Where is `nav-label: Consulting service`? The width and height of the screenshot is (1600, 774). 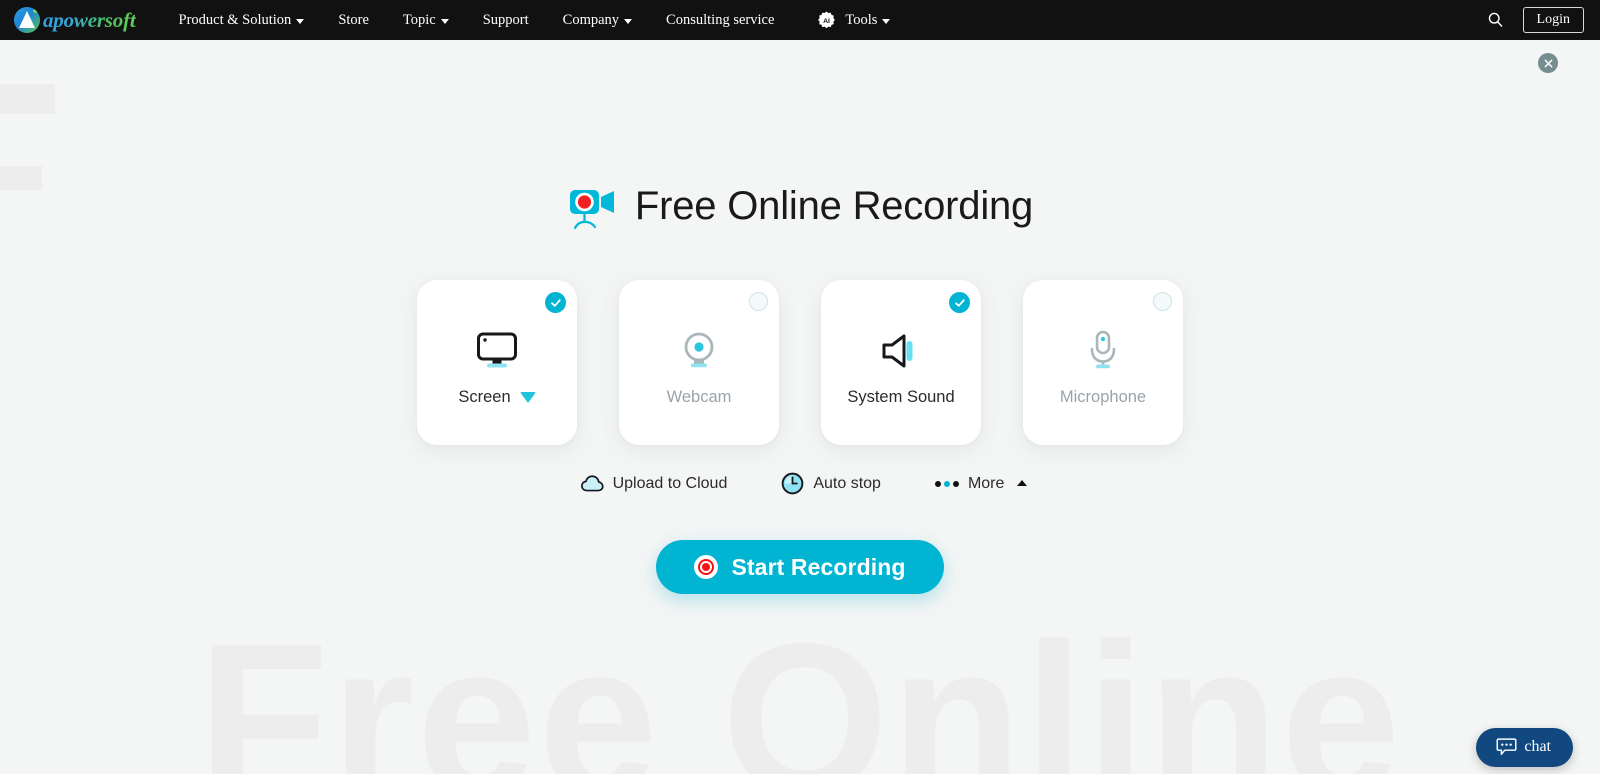
nav-label: Consulting service is located at coordinates (720, 19).